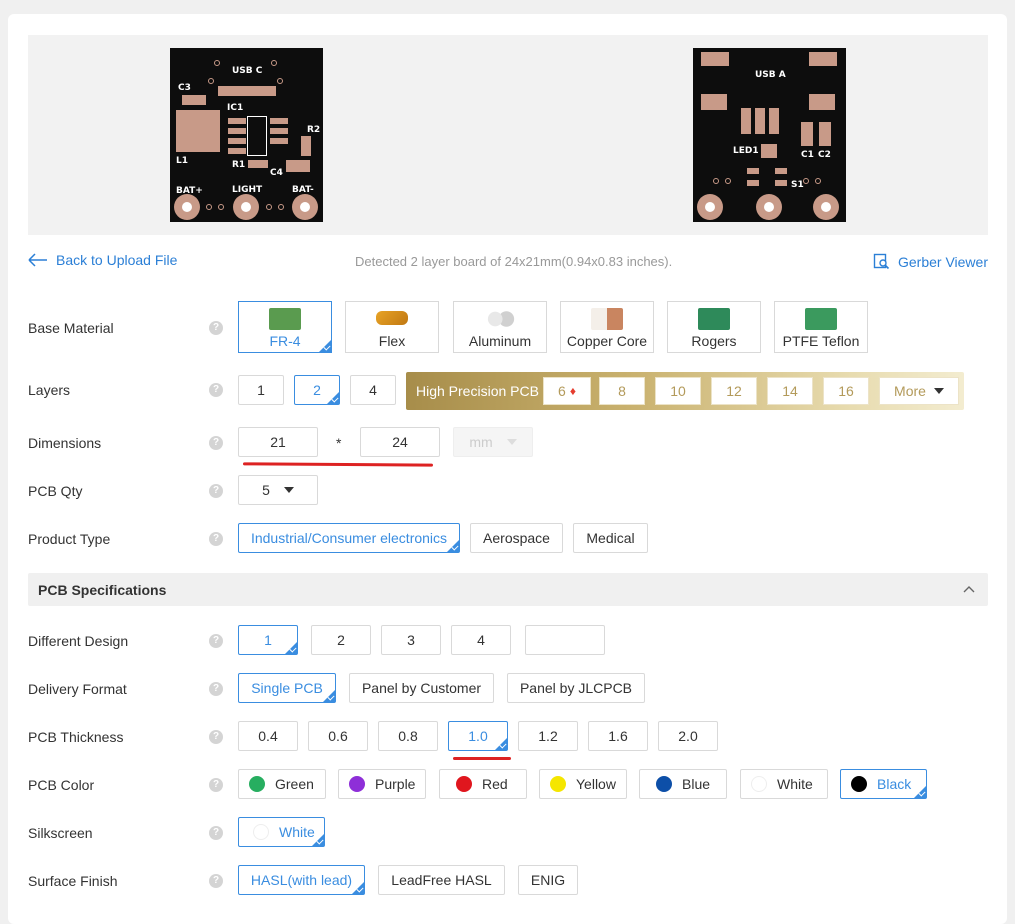  Describe the element at coordinates (247, 91) in the screenshot. I see `usb-pads` at that location.